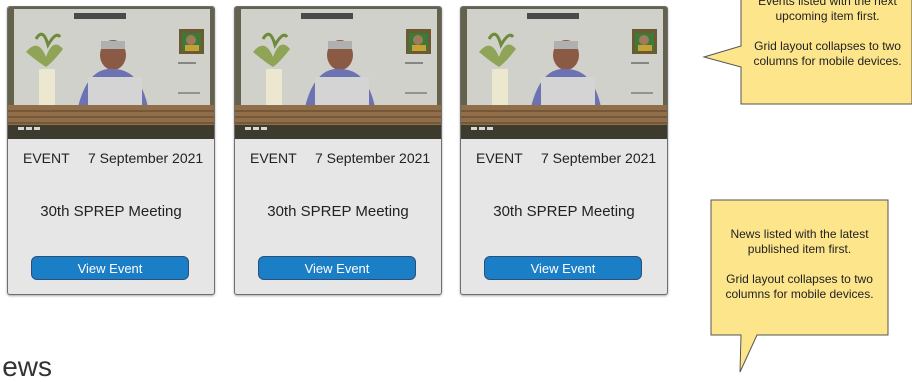 The height and width of the screenshot is (382, 912). What do you see at coordinates (827, 61) in the screenshot?
I see `events-note-line: columns for mobile devices.` at bounding box center [827, 61].